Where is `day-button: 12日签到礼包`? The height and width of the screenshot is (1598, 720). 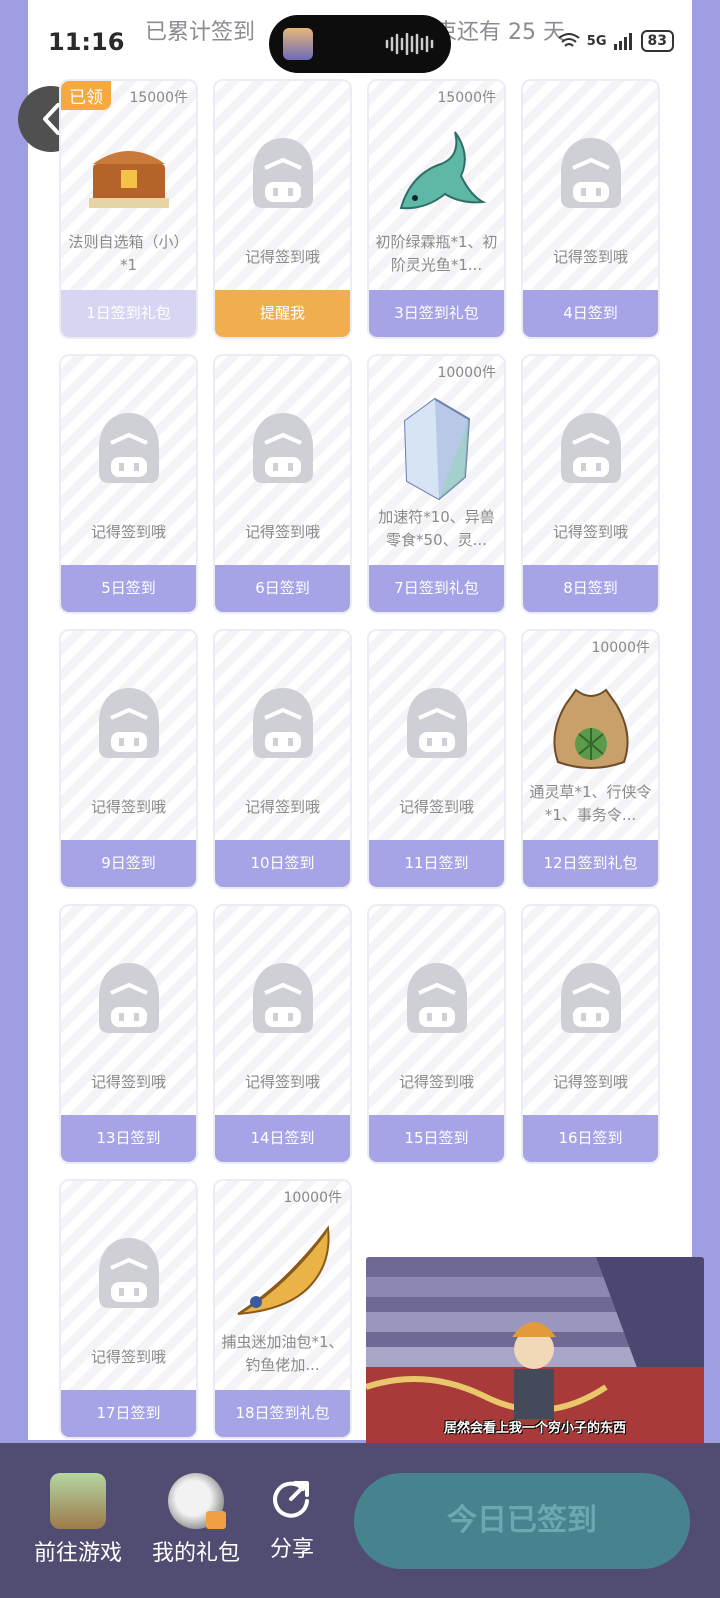 day-button: 12日签到礼包 is located at coordinates (590, 863).